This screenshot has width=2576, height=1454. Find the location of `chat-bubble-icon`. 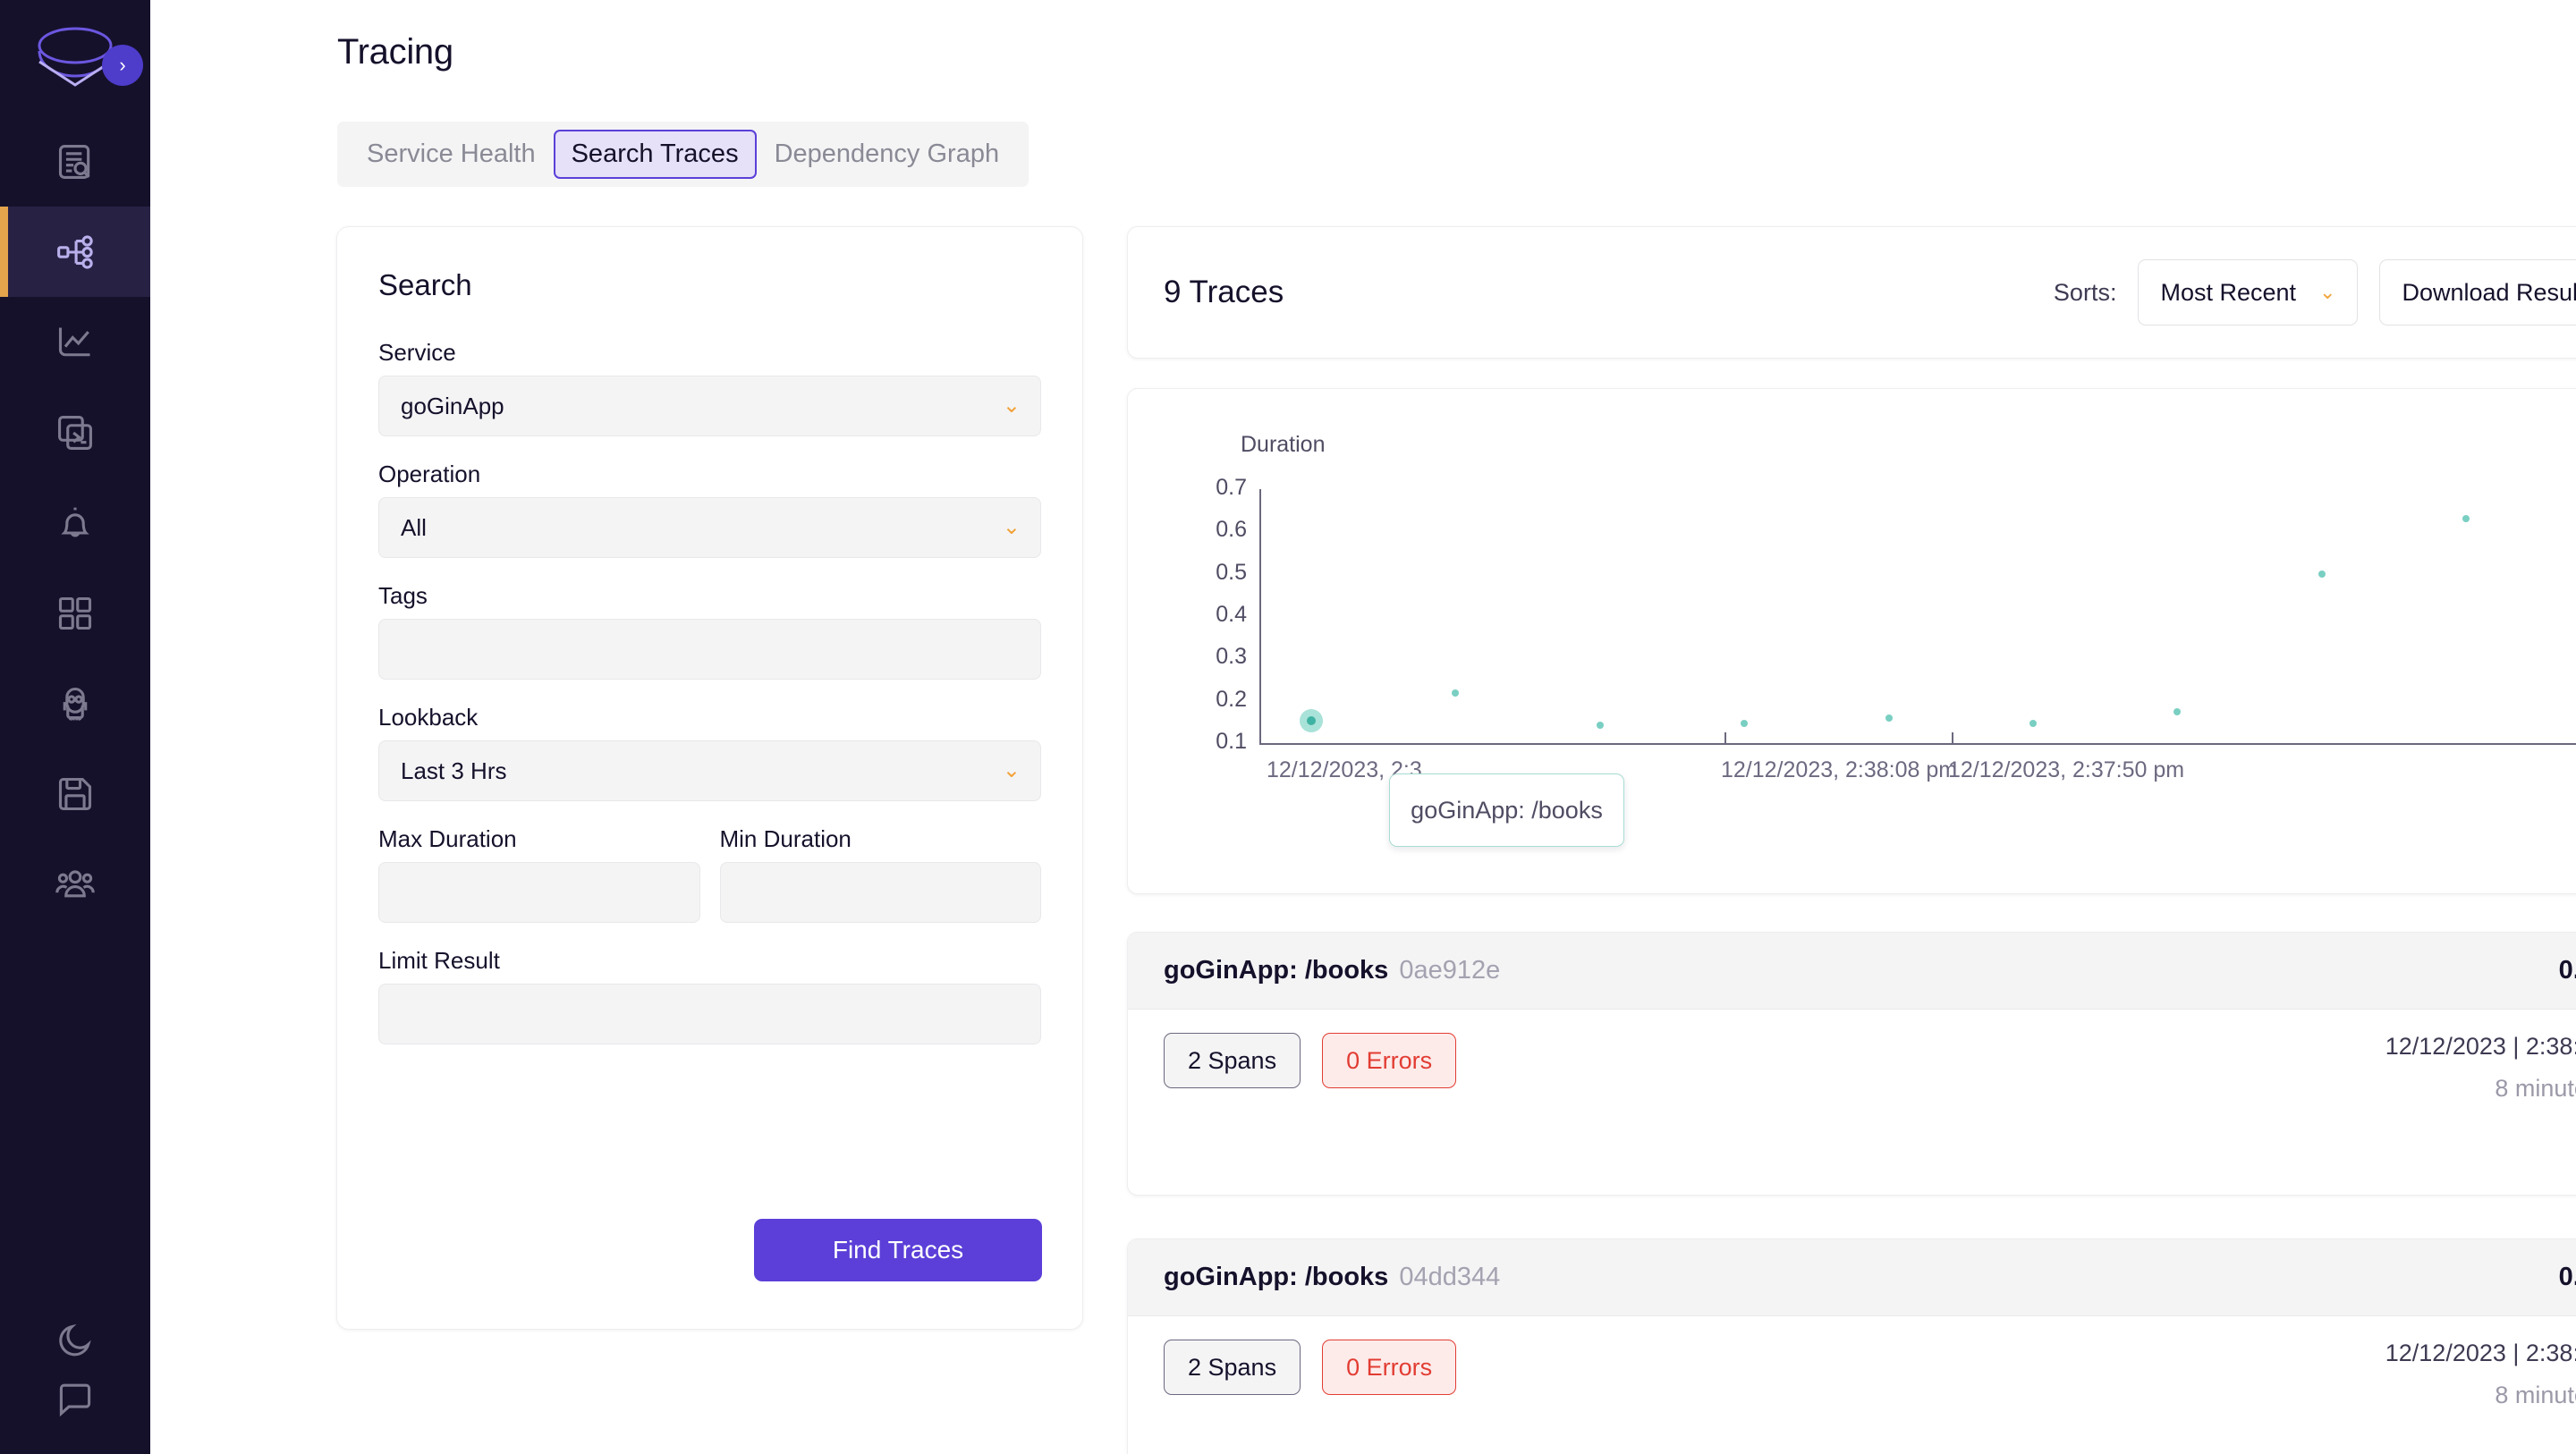

chat-bubble-icon is located at coordinates (75, 1400).